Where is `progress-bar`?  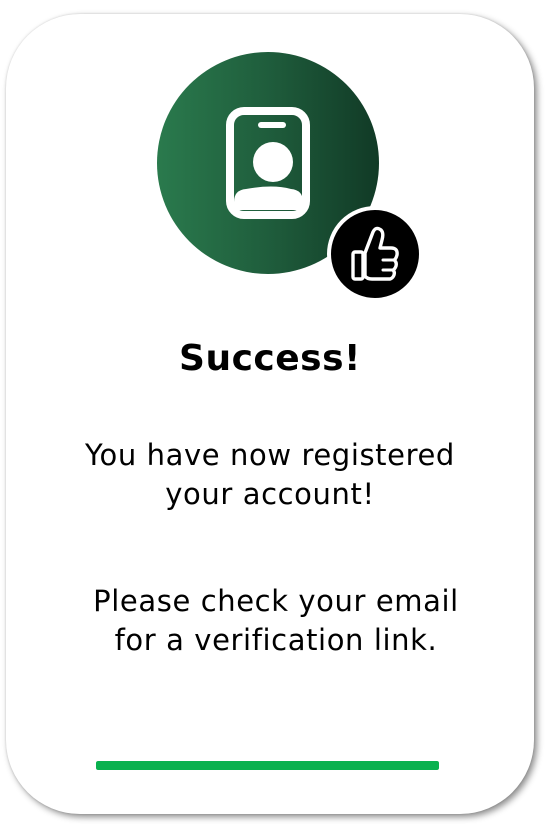 progress-bar is located at coordinates (267, 765).